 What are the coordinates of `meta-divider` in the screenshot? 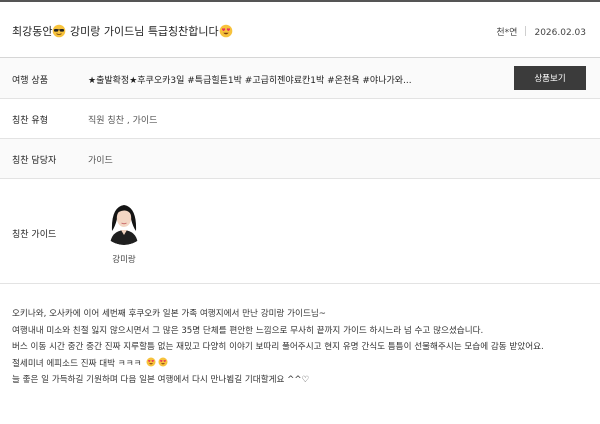 It's located at (526, 31).